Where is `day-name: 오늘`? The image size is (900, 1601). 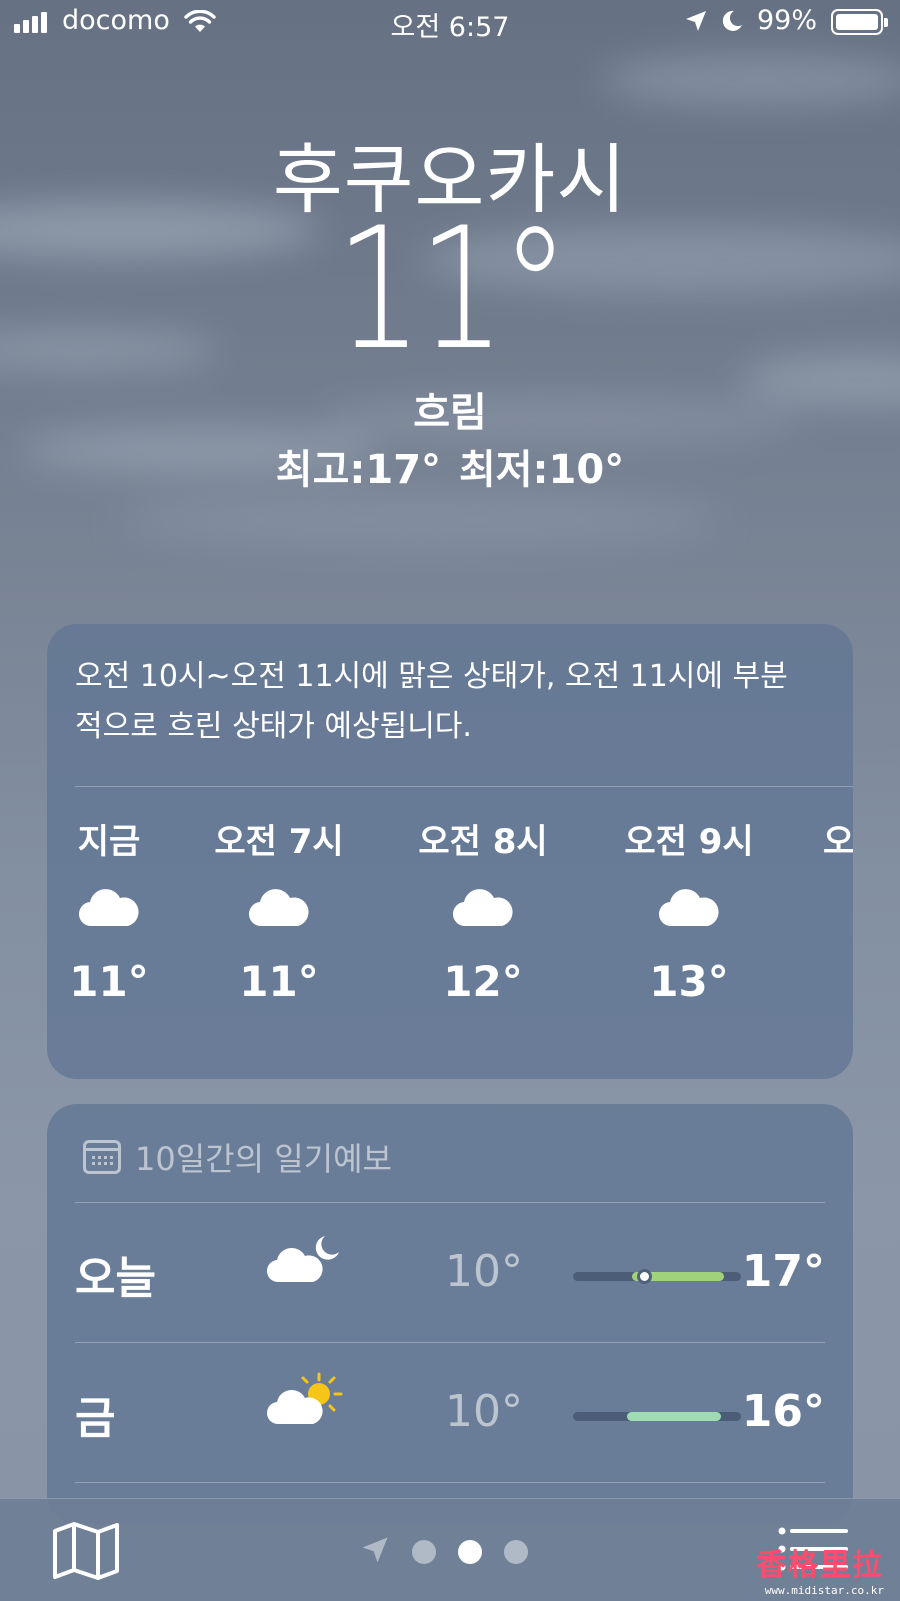 day-name: 오늘 is located at coordinates (115, 1278).